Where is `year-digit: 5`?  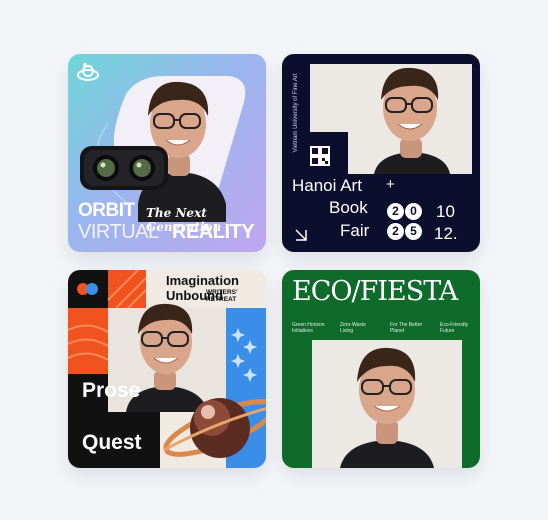
year-digit: 5 is located at coordinates (413, 231).